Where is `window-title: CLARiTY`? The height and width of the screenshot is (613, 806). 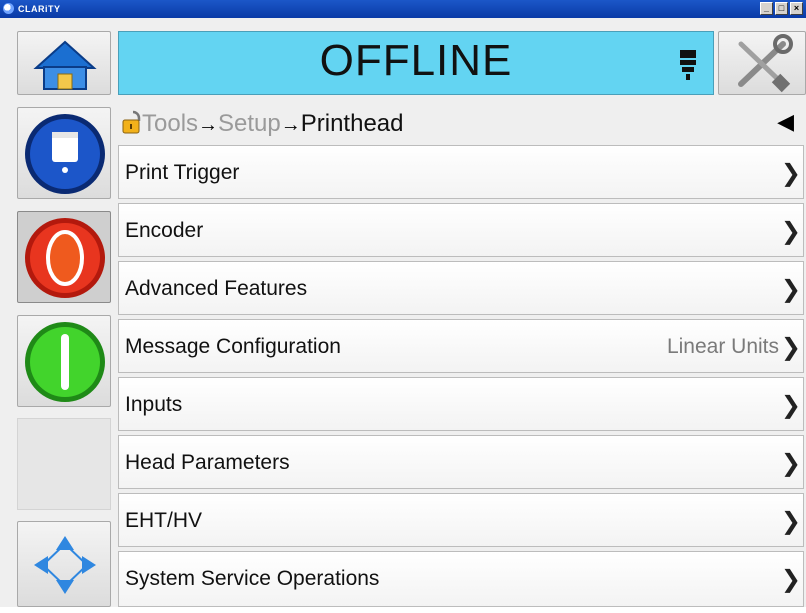 window-title: CLARiTY is located at coordinates (39, 9).